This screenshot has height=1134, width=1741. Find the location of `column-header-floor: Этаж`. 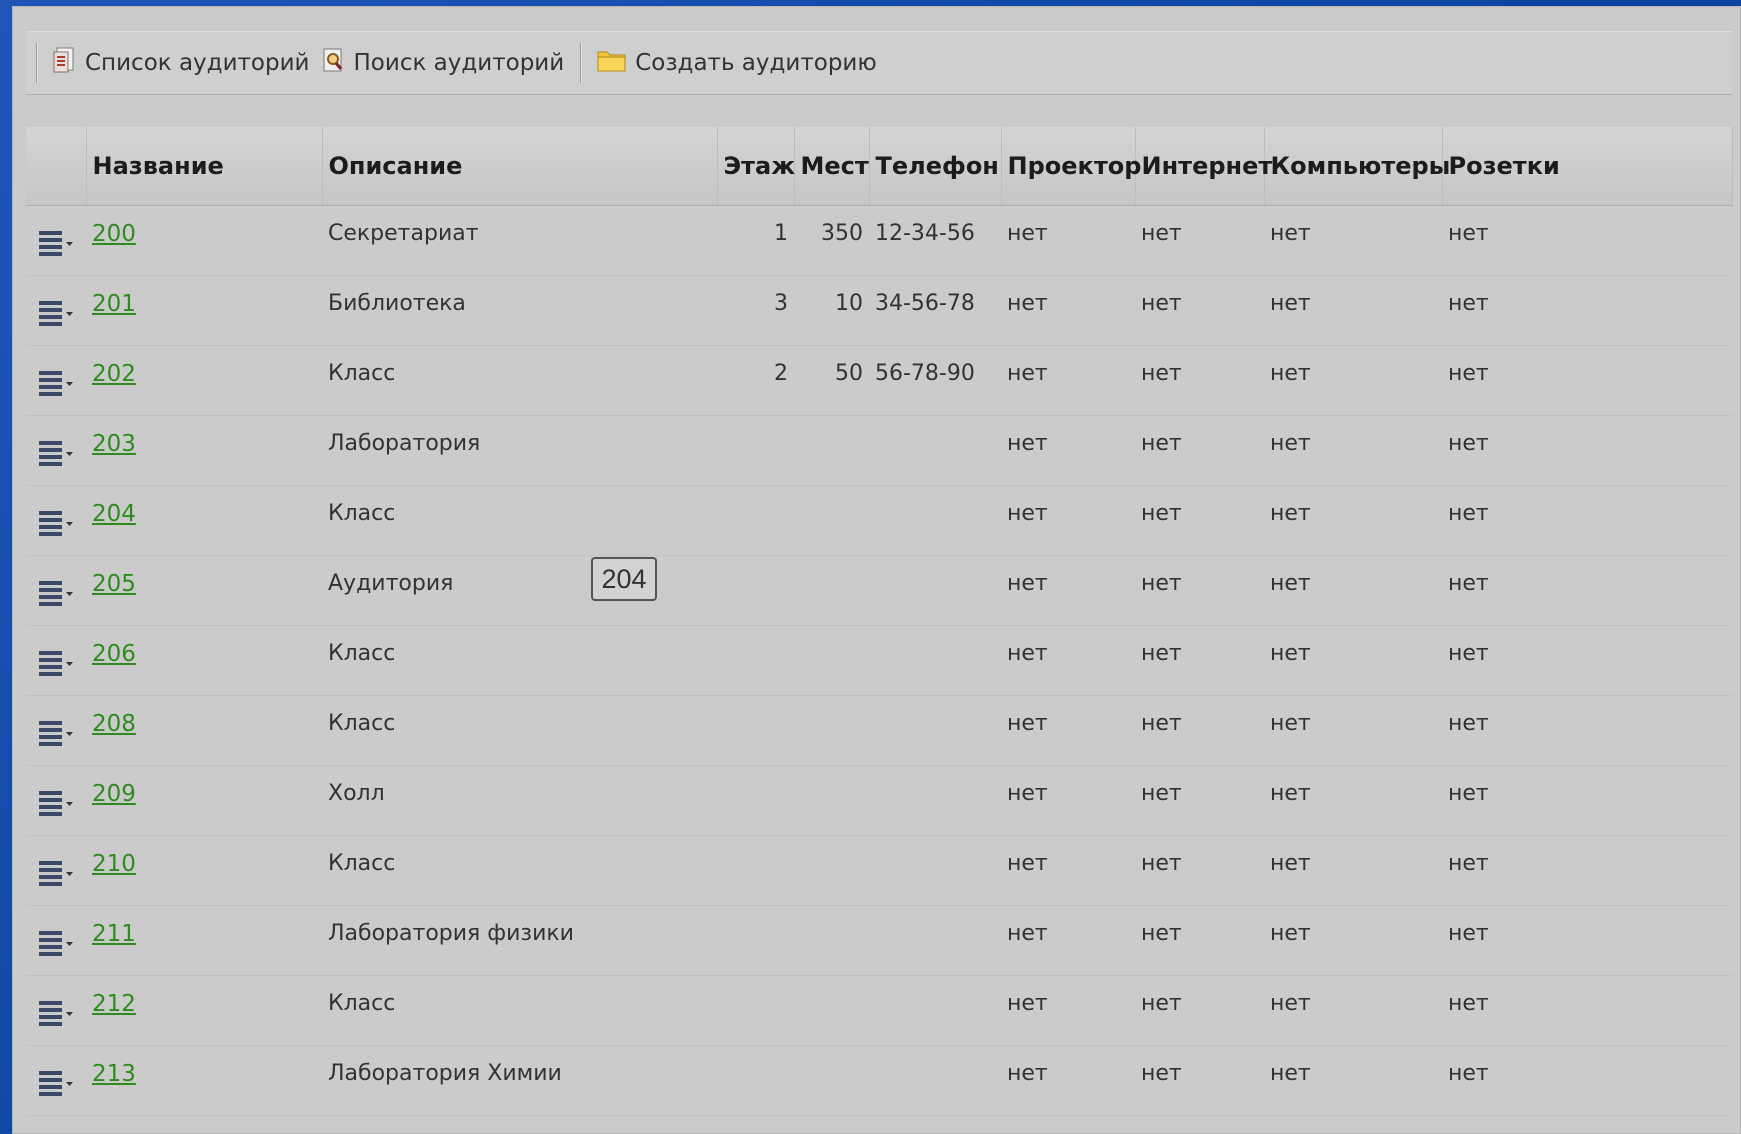

column-header-floor: Этаж is located at coordinates (756, 166).